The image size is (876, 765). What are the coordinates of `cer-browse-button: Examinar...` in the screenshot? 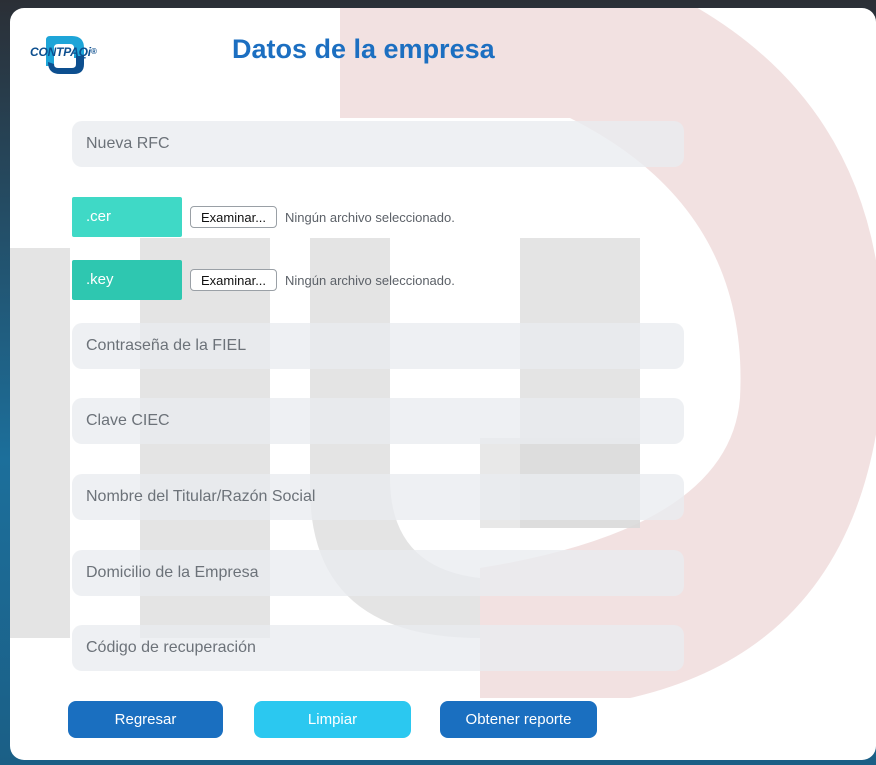 It's located at (234, 217).